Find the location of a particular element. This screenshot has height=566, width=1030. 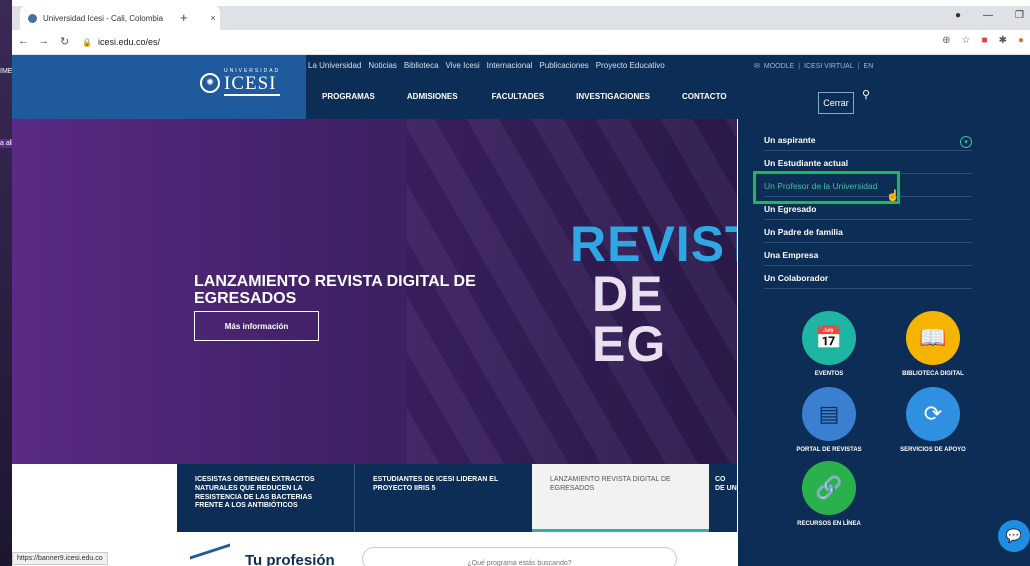

role-colaborador: Un Colaborador is located at coordinates (868, 278).